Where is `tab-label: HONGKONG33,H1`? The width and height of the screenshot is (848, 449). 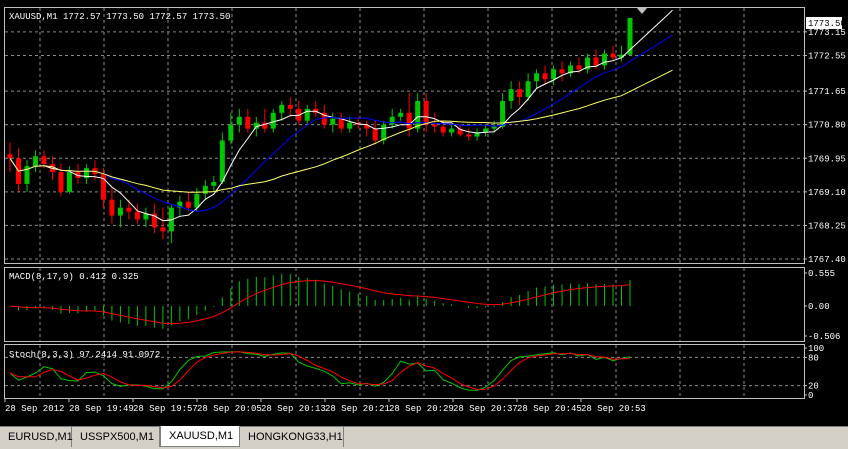
tab-label: HONGKONG33,H1 is located at coordinates (295, 437).